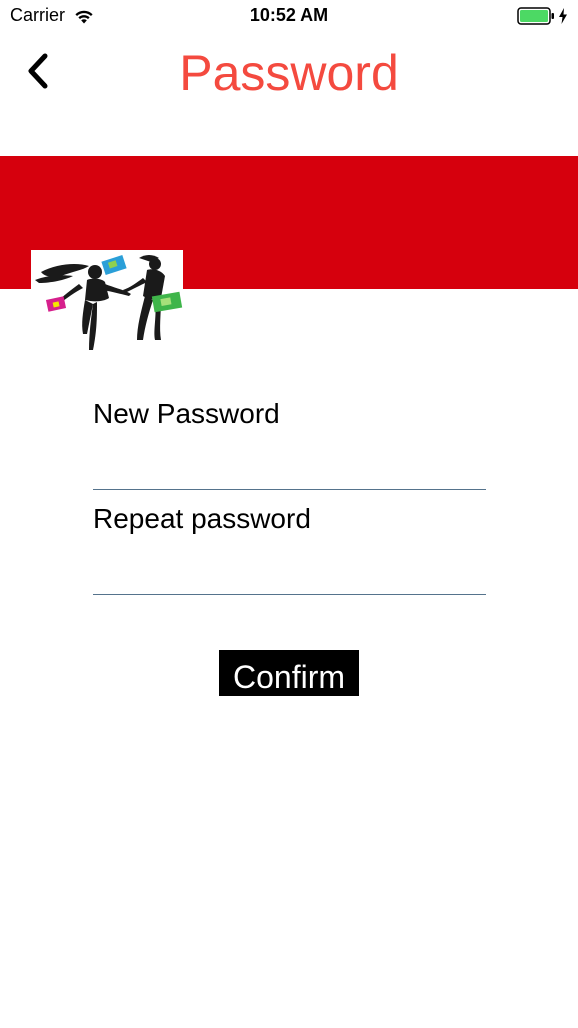 The image size is (578, 1028). I want to click on shopping-logo, so click(107, 301).